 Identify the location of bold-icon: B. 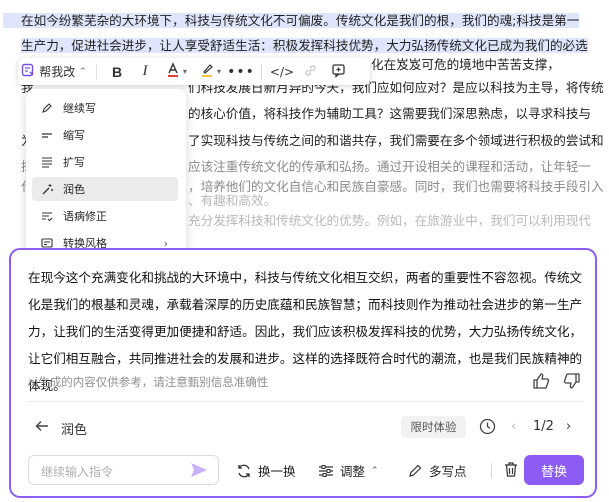
(117, 71).